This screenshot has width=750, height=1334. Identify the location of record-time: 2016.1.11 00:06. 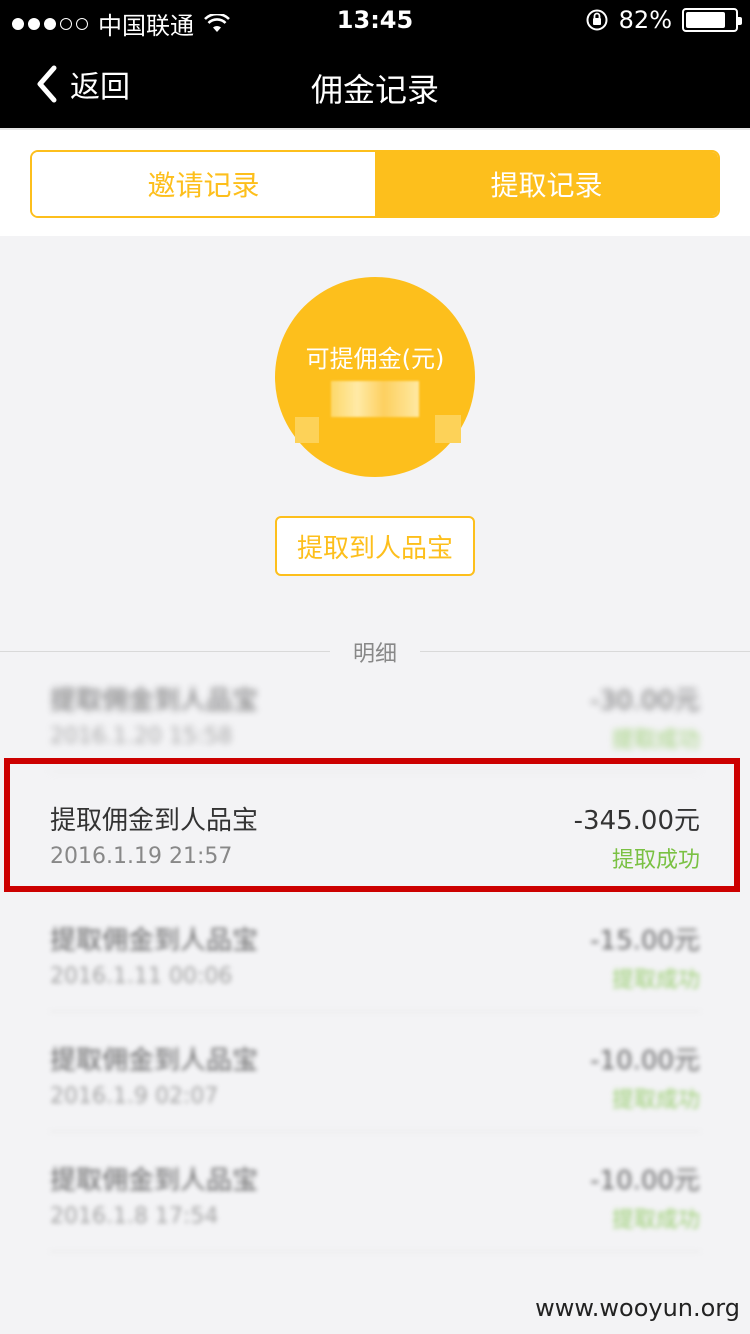
(141, 976).